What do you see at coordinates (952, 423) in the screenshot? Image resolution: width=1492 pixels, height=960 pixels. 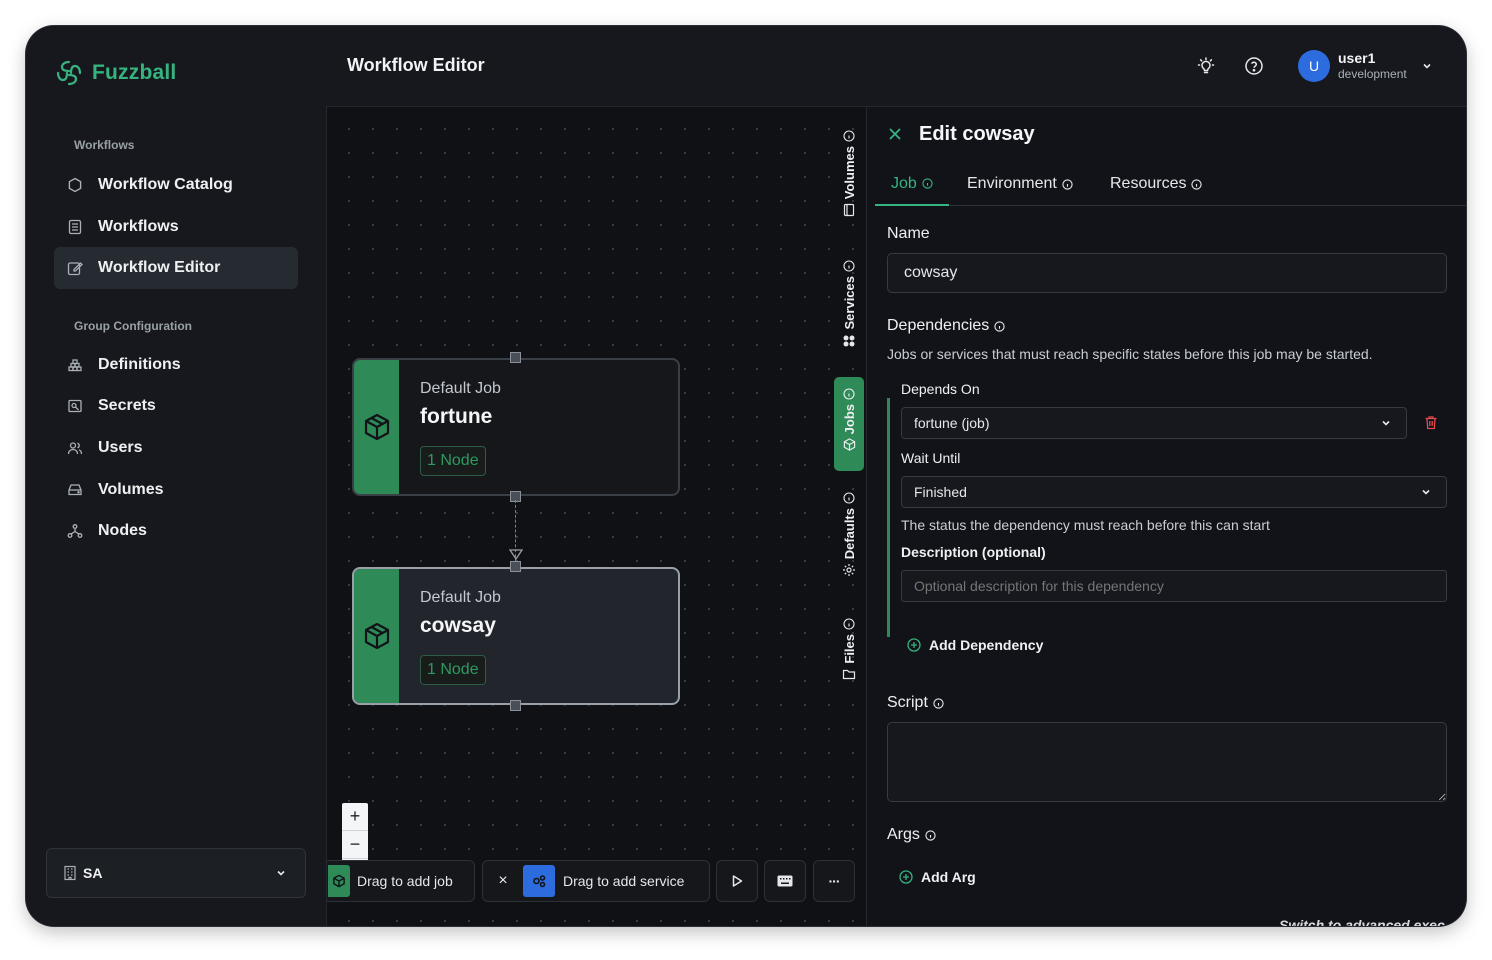 I see `depends-on-value: fortune (job)` at bounding box center [952, 423].